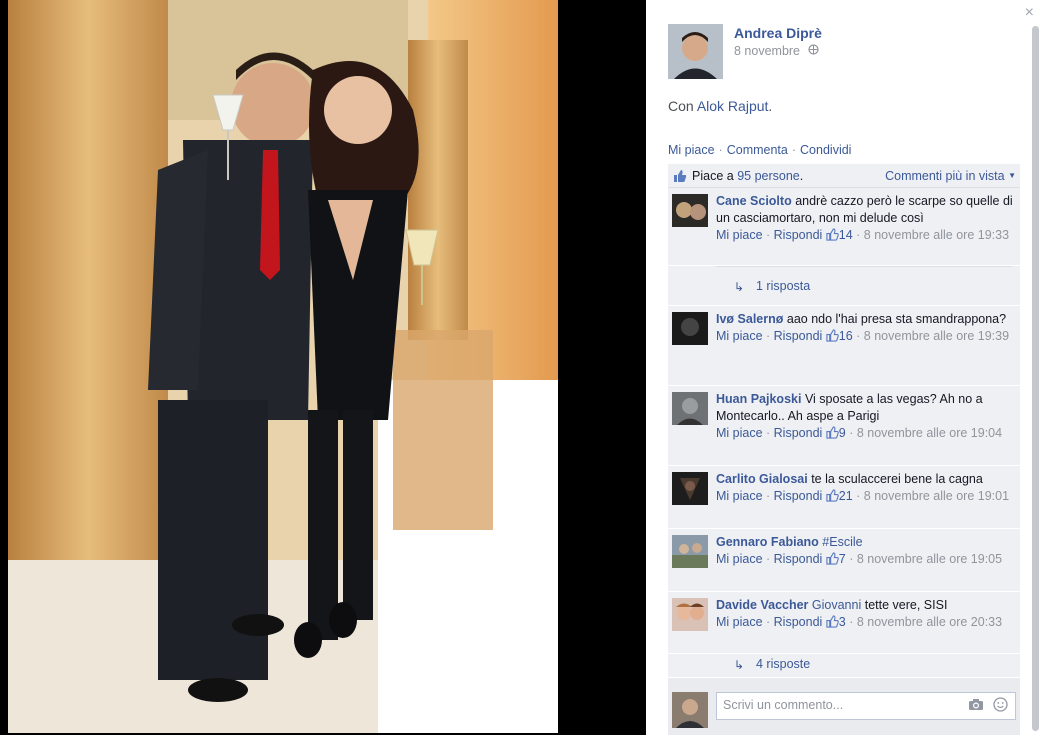 This screenshot has width=1042, height=735. What do you see at coordinates (762, 605) in the screenshot?
I see `commenter-name: Davide Vaccher` at bounding box center [762, 605].